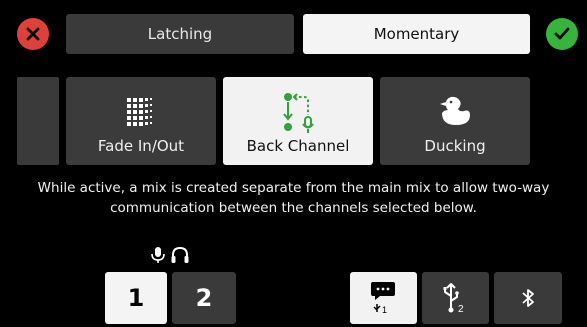 The width and height of the screenshot is (587, 327). I want to click on input-usb-button: 2, so click(455, 298).